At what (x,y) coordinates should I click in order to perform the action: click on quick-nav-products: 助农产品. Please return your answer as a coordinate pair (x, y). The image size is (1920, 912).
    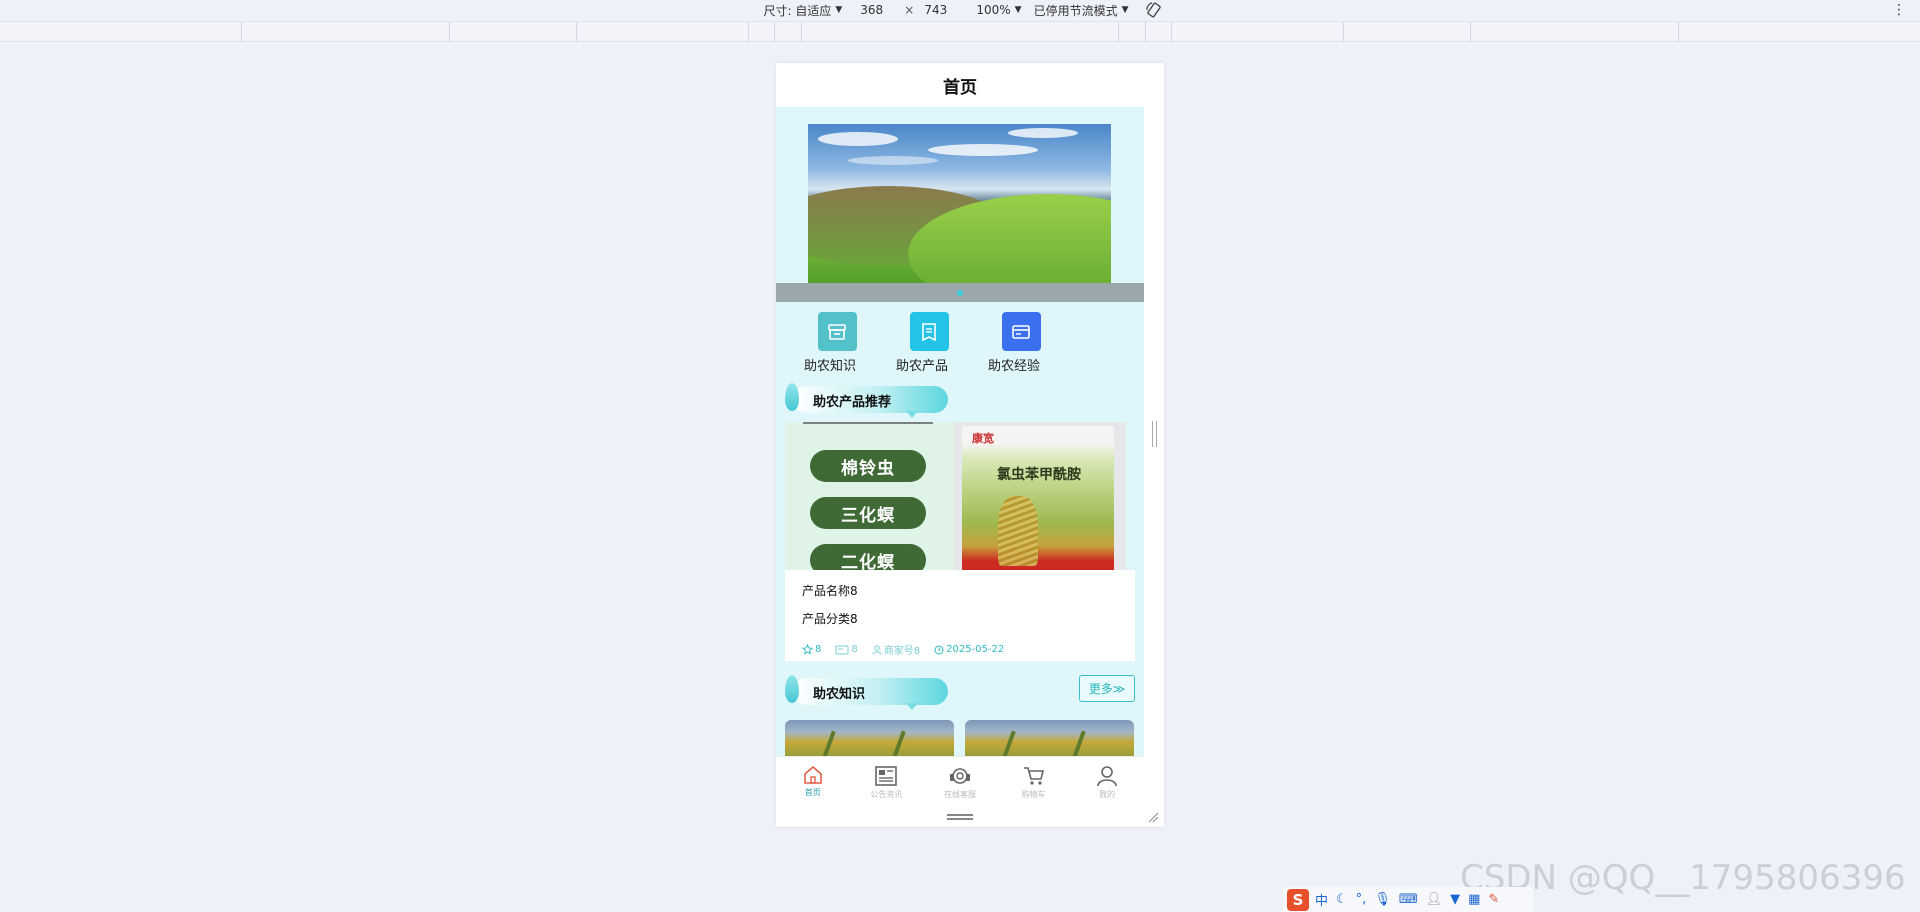
    Looking at the image, I should click on (929, 343).